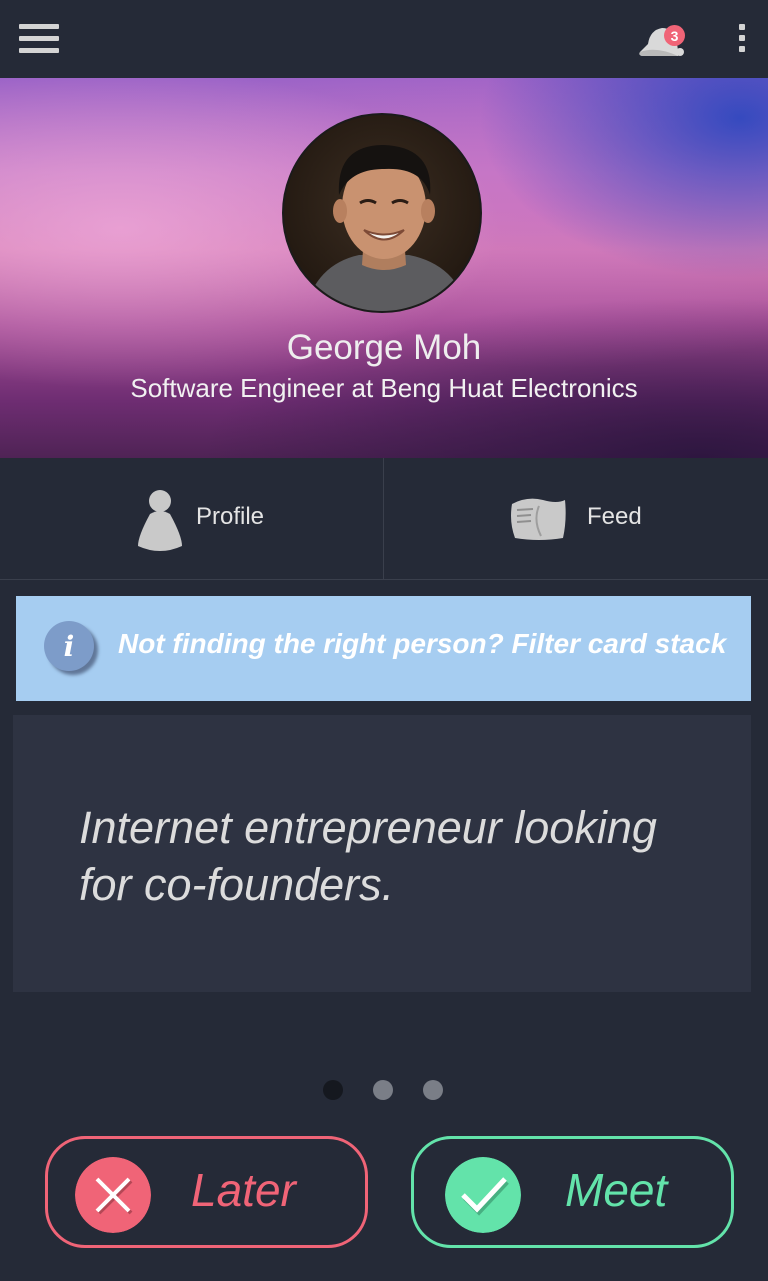  Describe the element at coordinates (69, 646) in the screenshot. I see `info-icon: i` at that location.